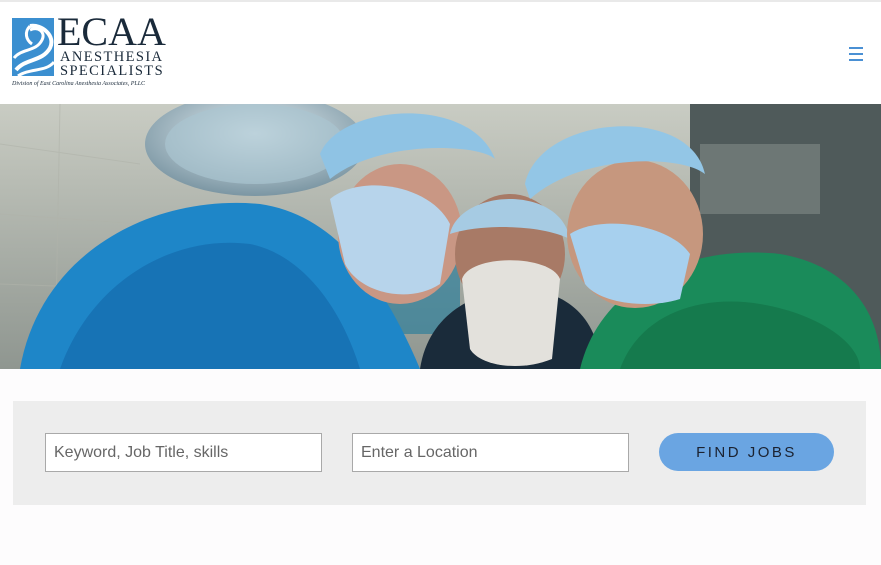 The width and height of the screenshot is (881, 565). Describe the element at coordinates (111, 31) in the screenshot. I see `logo-title: ECAA` at that location.